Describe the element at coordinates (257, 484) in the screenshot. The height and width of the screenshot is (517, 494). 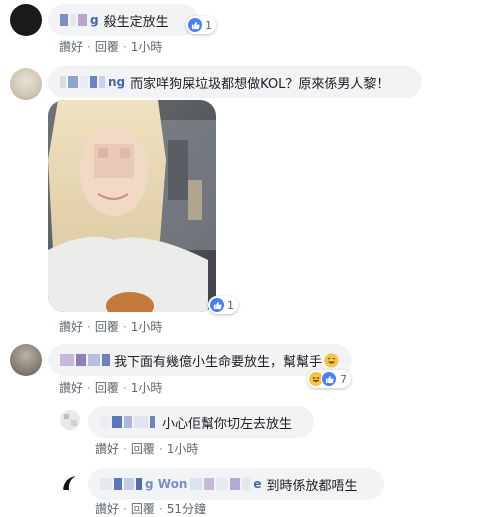
I see `commenter-name-end: e` at that location.